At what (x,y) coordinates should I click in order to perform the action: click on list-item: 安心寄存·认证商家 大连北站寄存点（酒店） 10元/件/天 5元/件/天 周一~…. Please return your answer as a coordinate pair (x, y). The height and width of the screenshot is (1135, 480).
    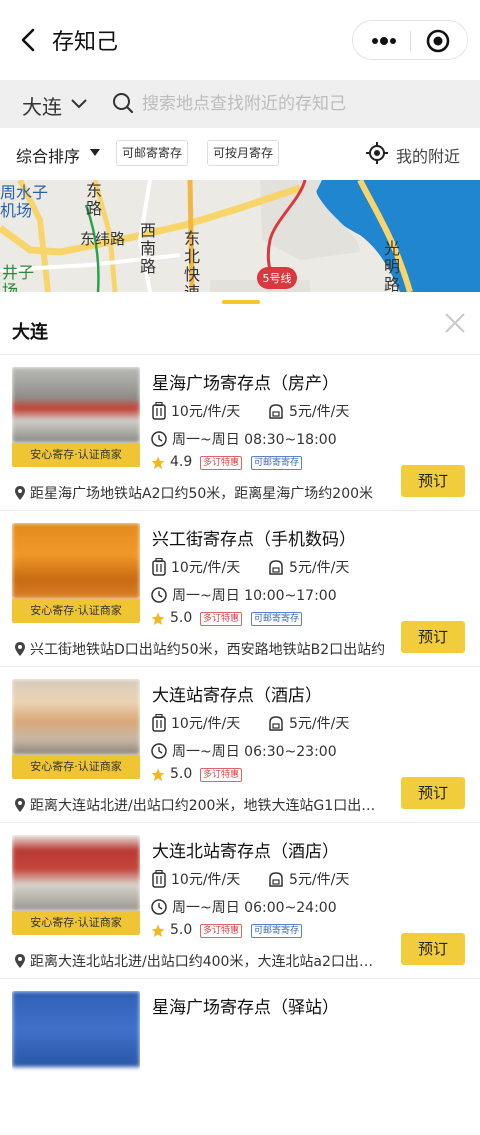
    Looking at the image, I should click on (240, 901).